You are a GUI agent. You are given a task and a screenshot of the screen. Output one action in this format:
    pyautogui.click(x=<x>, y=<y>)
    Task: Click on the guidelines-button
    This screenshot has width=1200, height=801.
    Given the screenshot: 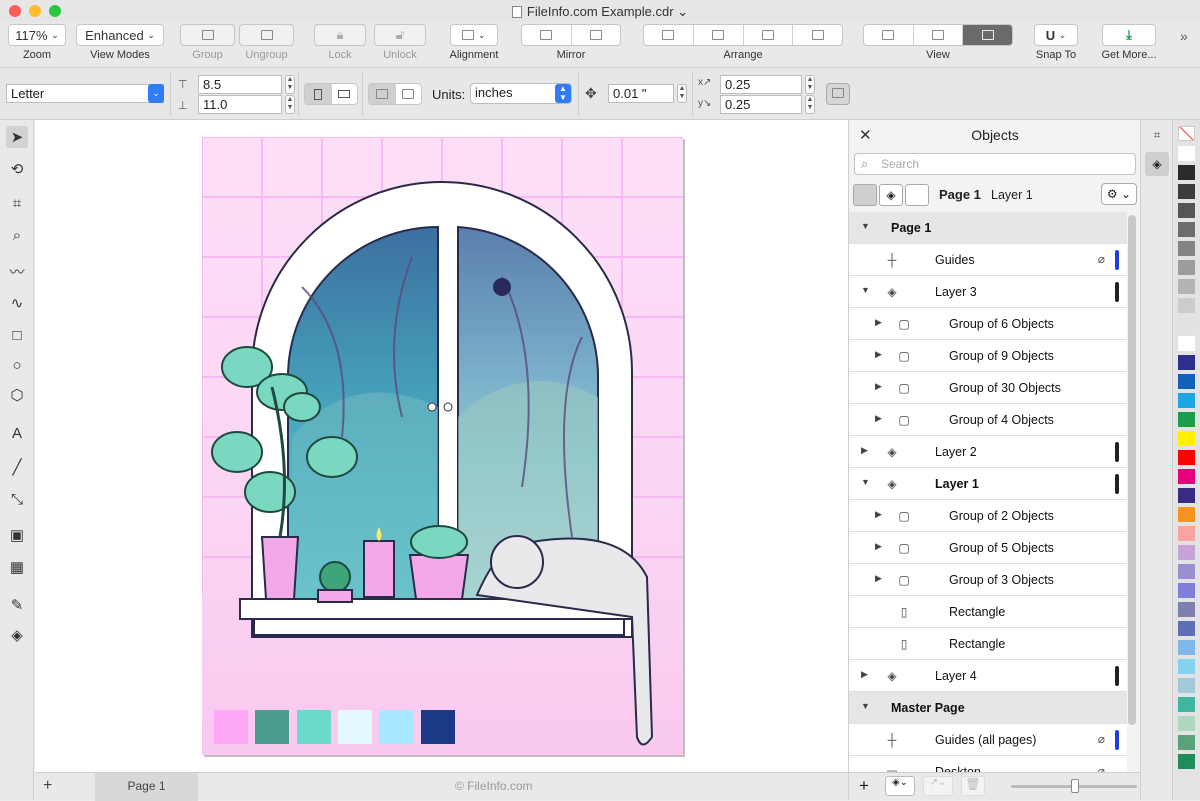 What is the action you would take?
    pyautogui.click(x=987, y=35)
    